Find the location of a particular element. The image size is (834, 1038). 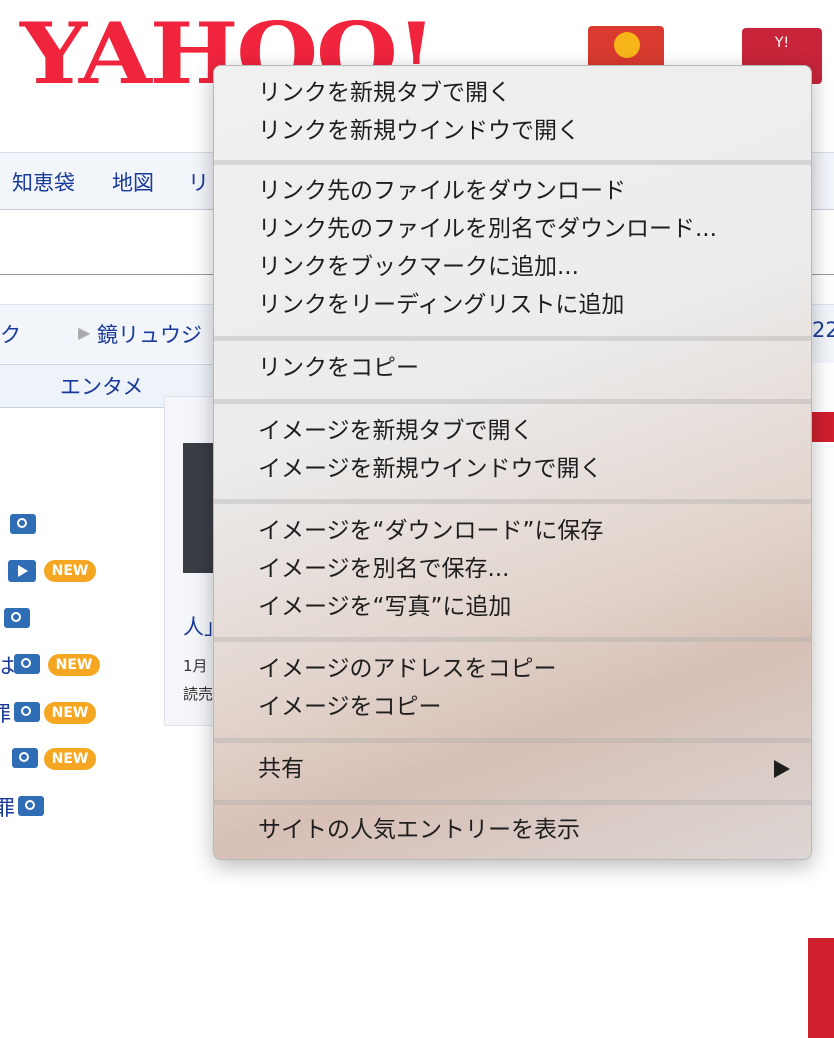

card-source: 読売 is located at coordinates (198, 694).